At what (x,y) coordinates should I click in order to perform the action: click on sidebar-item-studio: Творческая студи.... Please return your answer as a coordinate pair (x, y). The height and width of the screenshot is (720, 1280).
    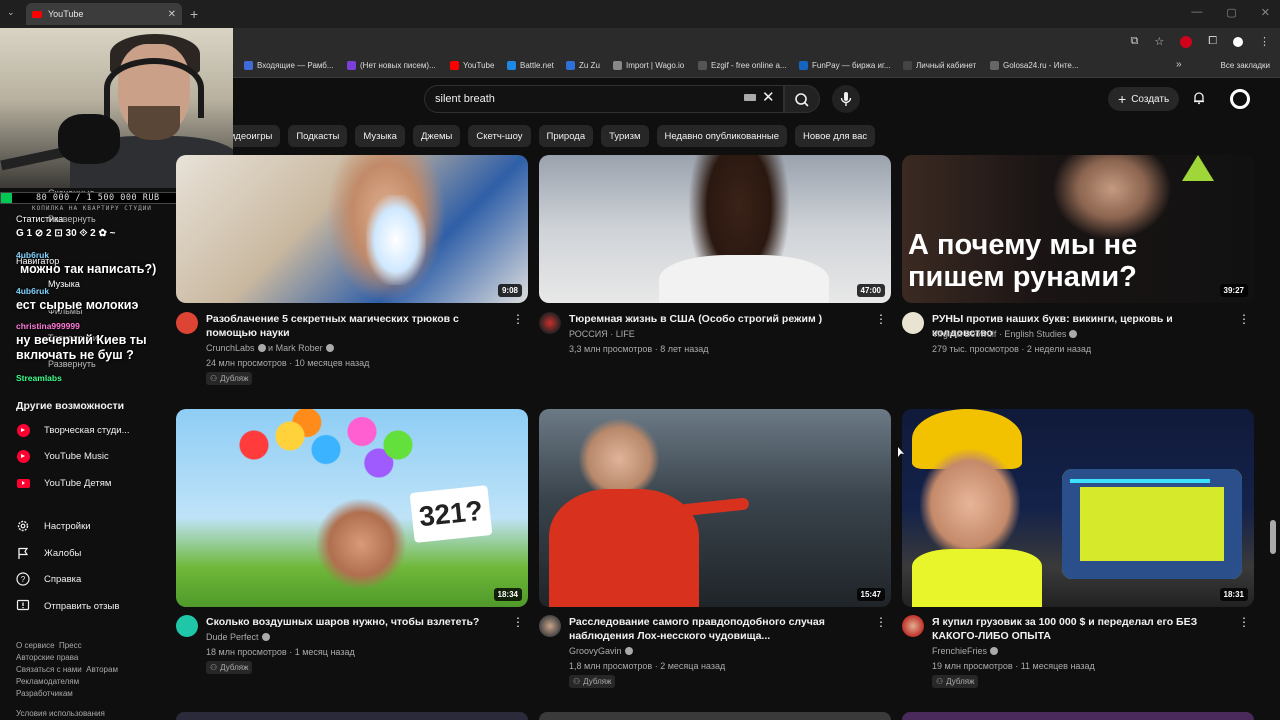
    Looking at the image, I should click on (73, 430).